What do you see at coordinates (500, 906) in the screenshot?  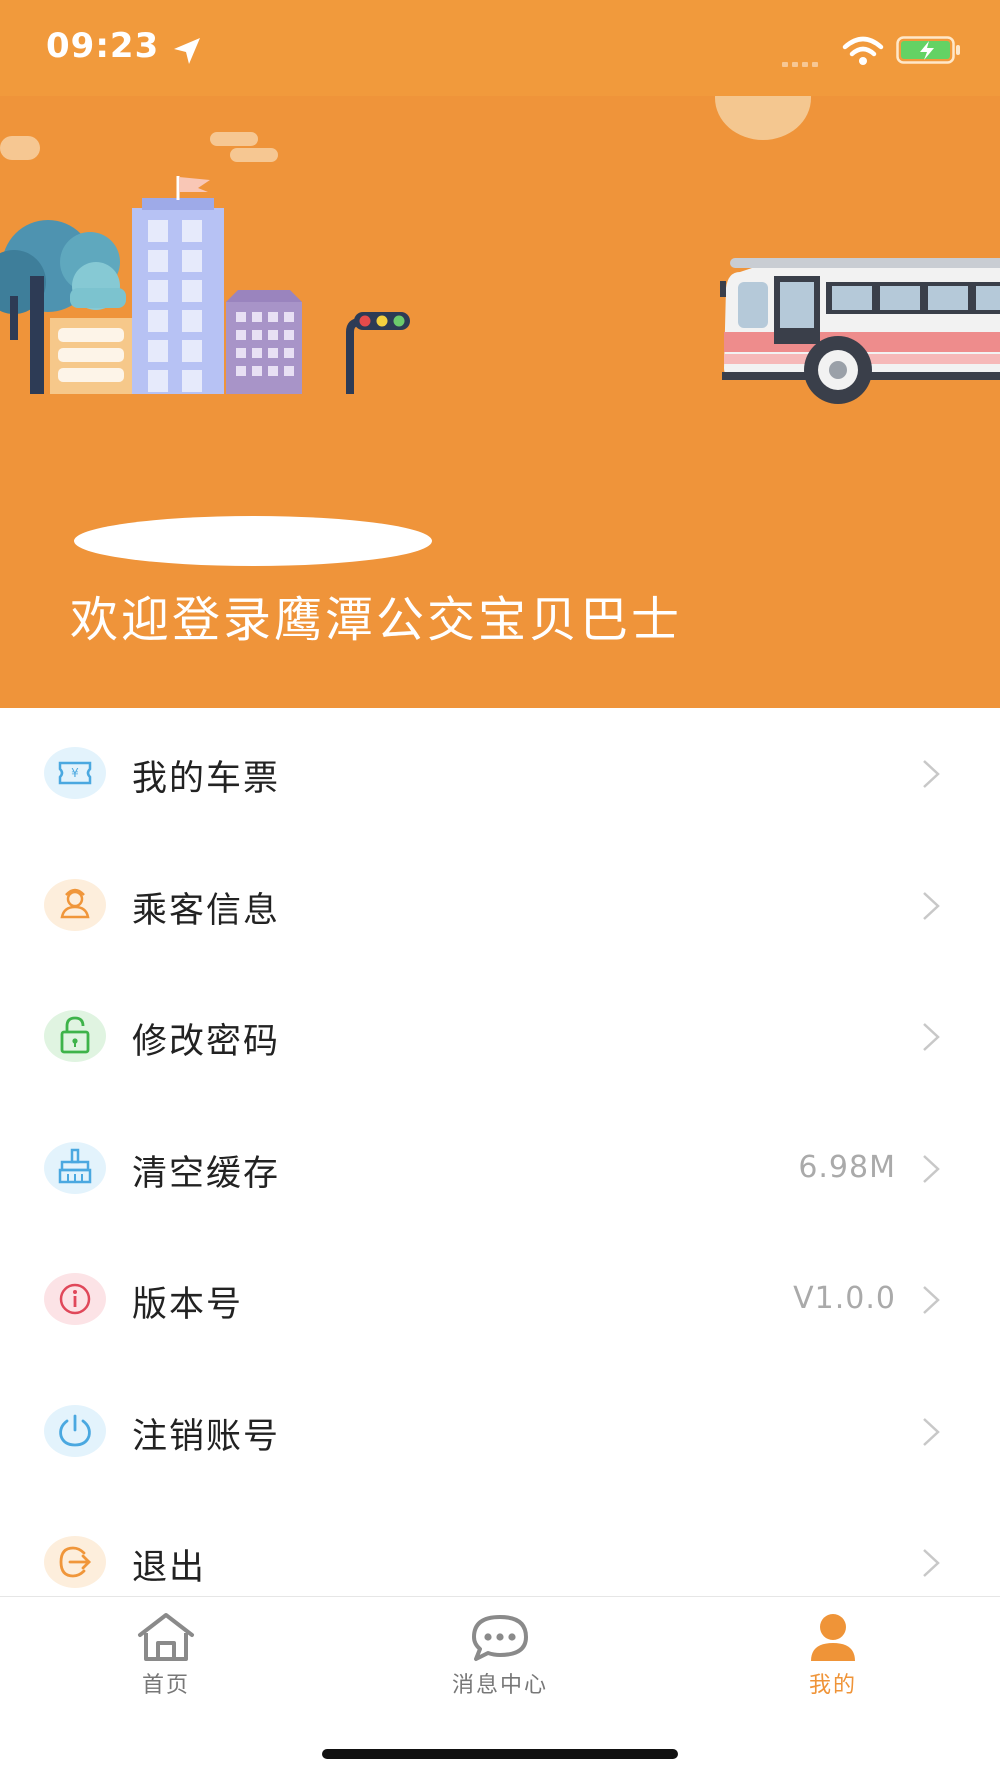 I see `menu-item-passenger-info: 乘客信息` at bounding box center [500, 906].